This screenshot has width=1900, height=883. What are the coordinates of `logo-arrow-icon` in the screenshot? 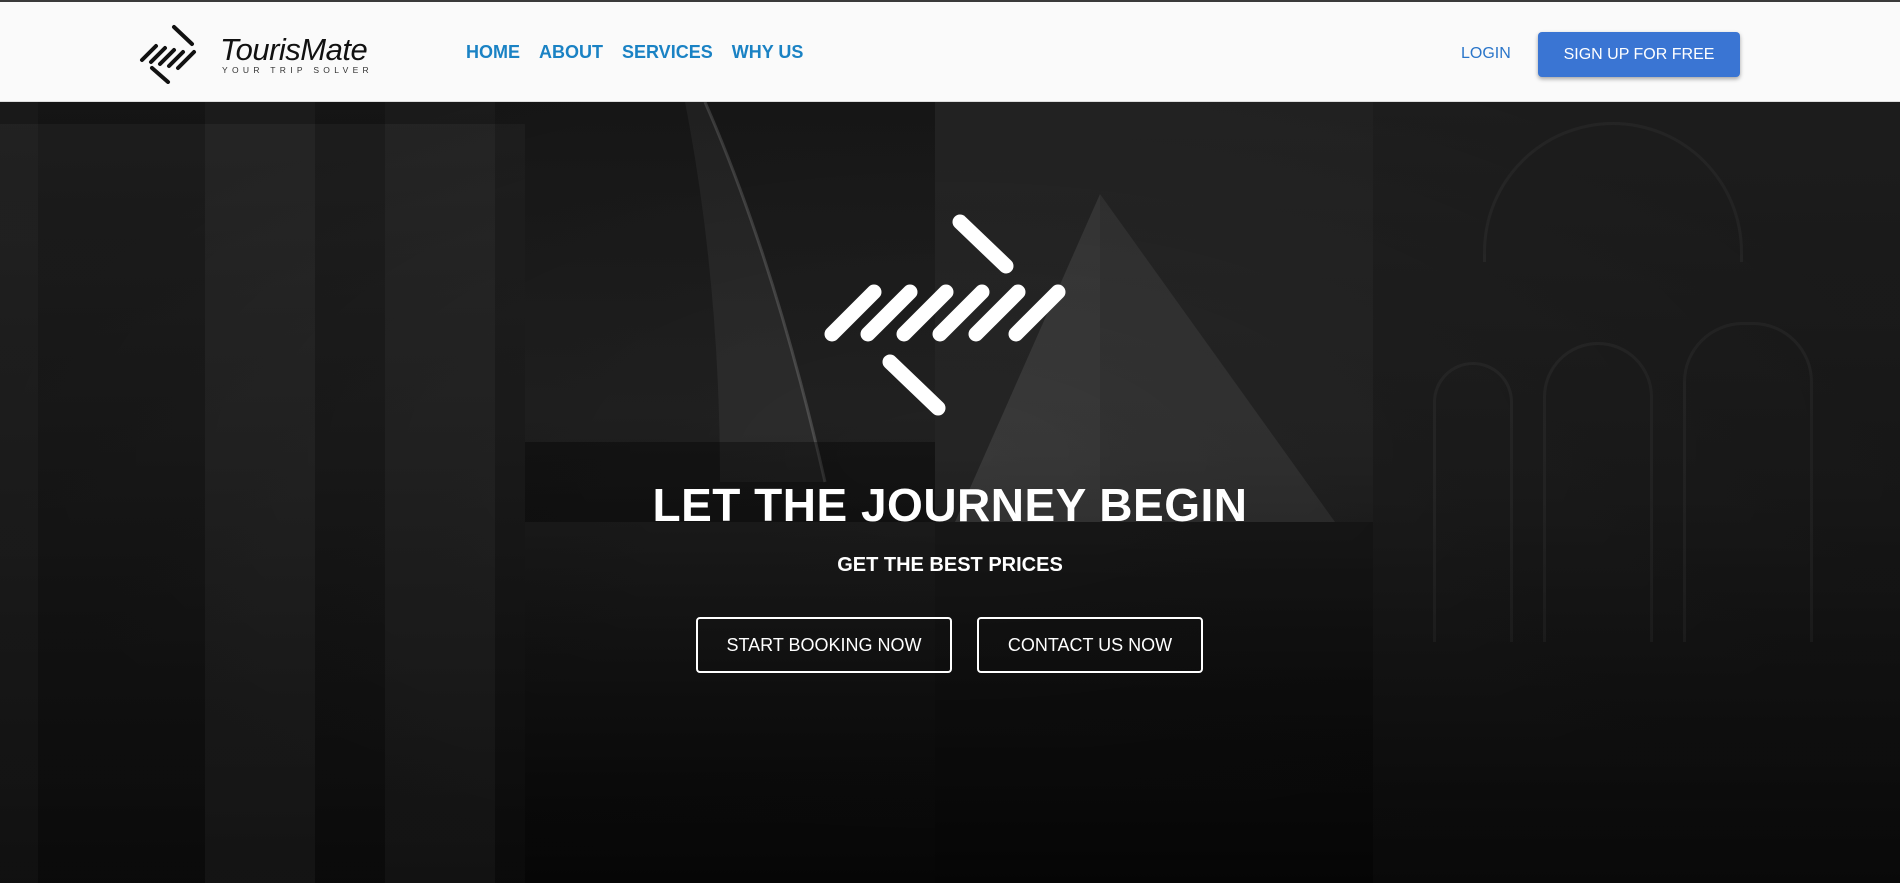 It's located at (168, 54).